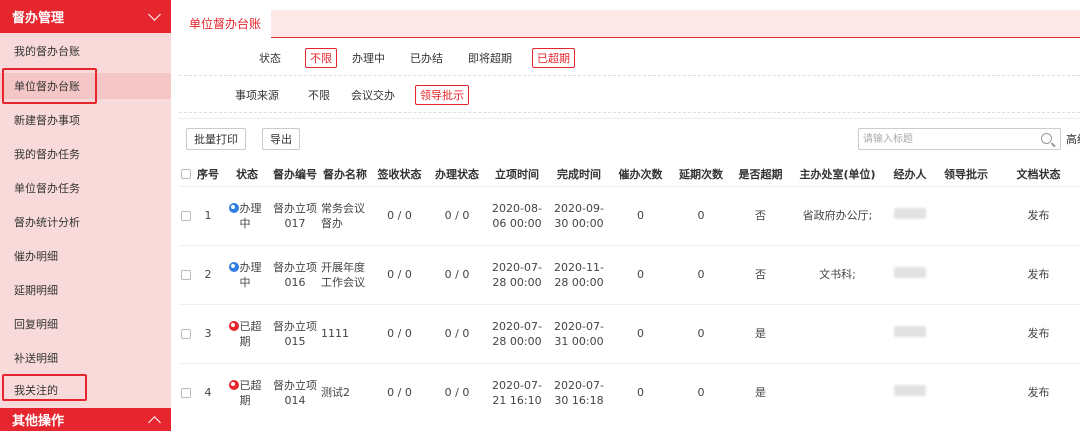 The width and height of the screenshot is (1080, 431). Describe the element at coordinates (295, 215) in the screenshot. I see `code-cell: 督办立项017` at that location.